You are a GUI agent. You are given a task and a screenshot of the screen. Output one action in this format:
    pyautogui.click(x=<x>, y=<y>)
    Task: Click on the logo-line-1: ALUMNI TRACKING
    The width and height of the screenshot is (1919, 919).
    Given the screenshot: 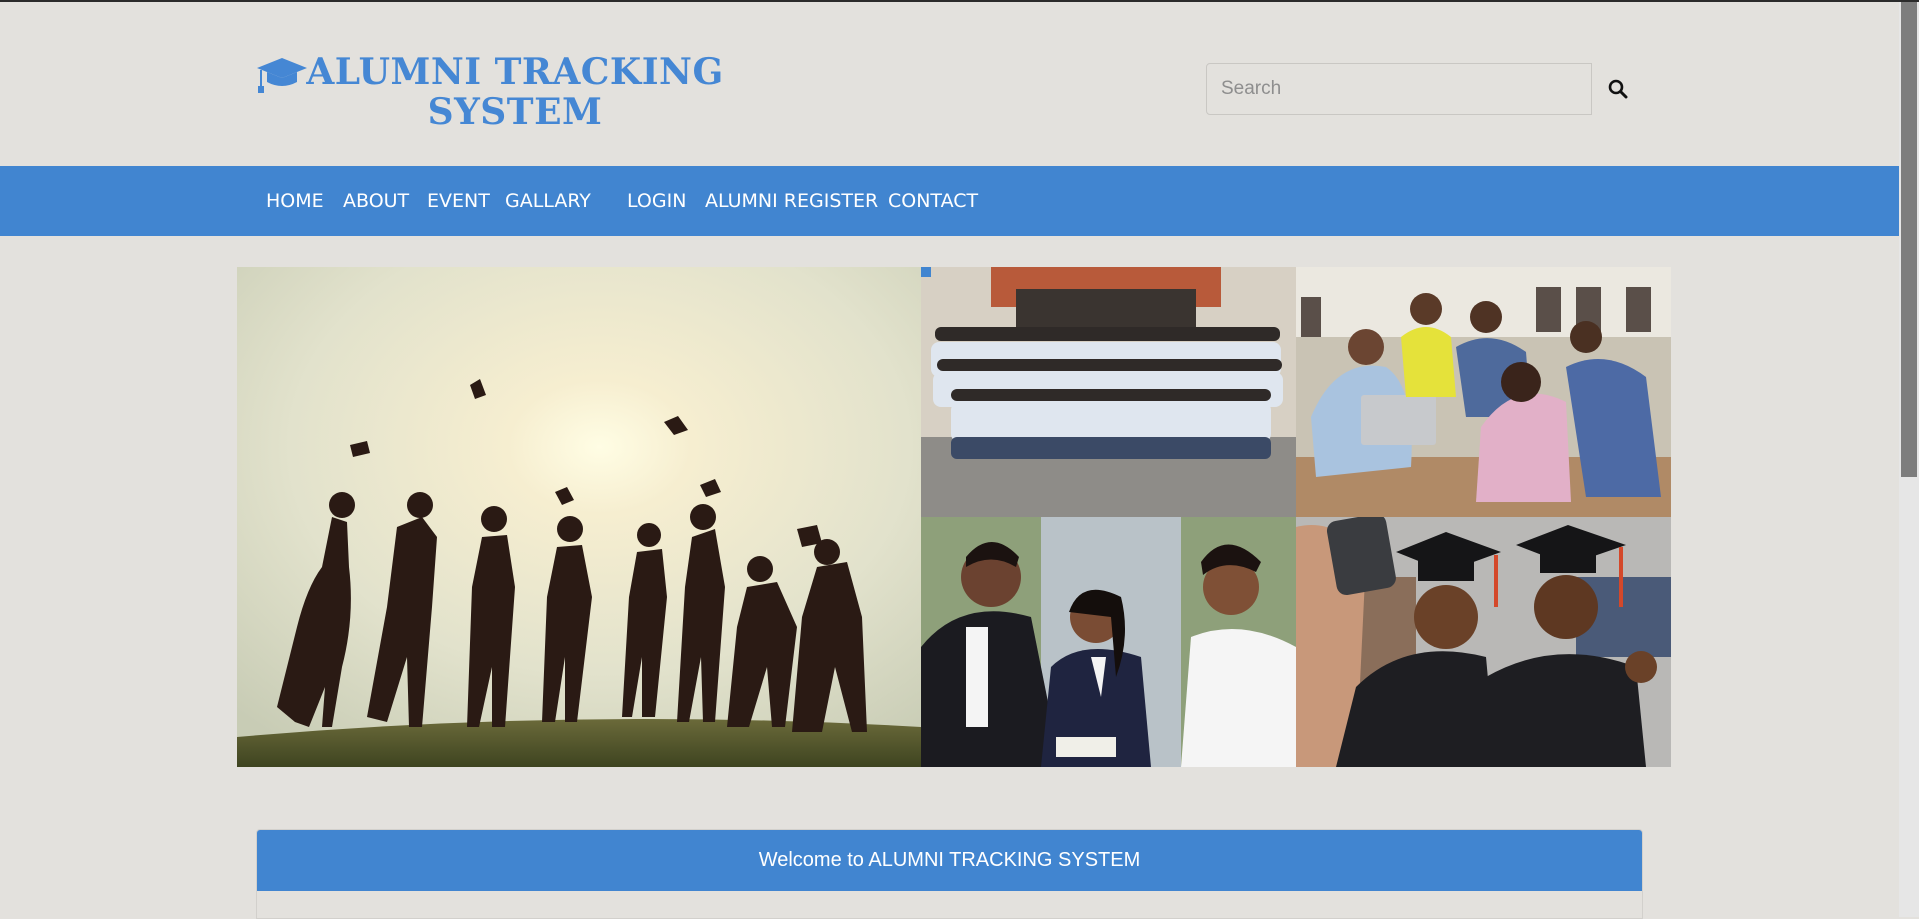 What is the action you would take?
    pyautogui.click(x=515, y=72)
    